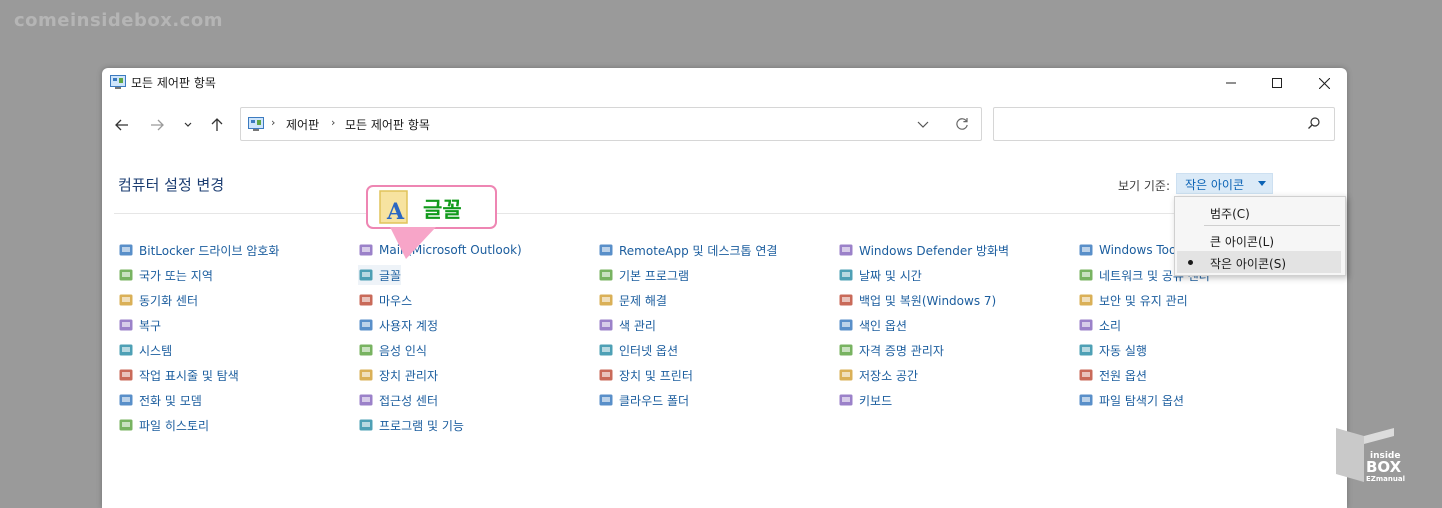  Describe the element at coordinates (442, 210) in the screenshot. I see `callout-label: 글꼴` at that location.